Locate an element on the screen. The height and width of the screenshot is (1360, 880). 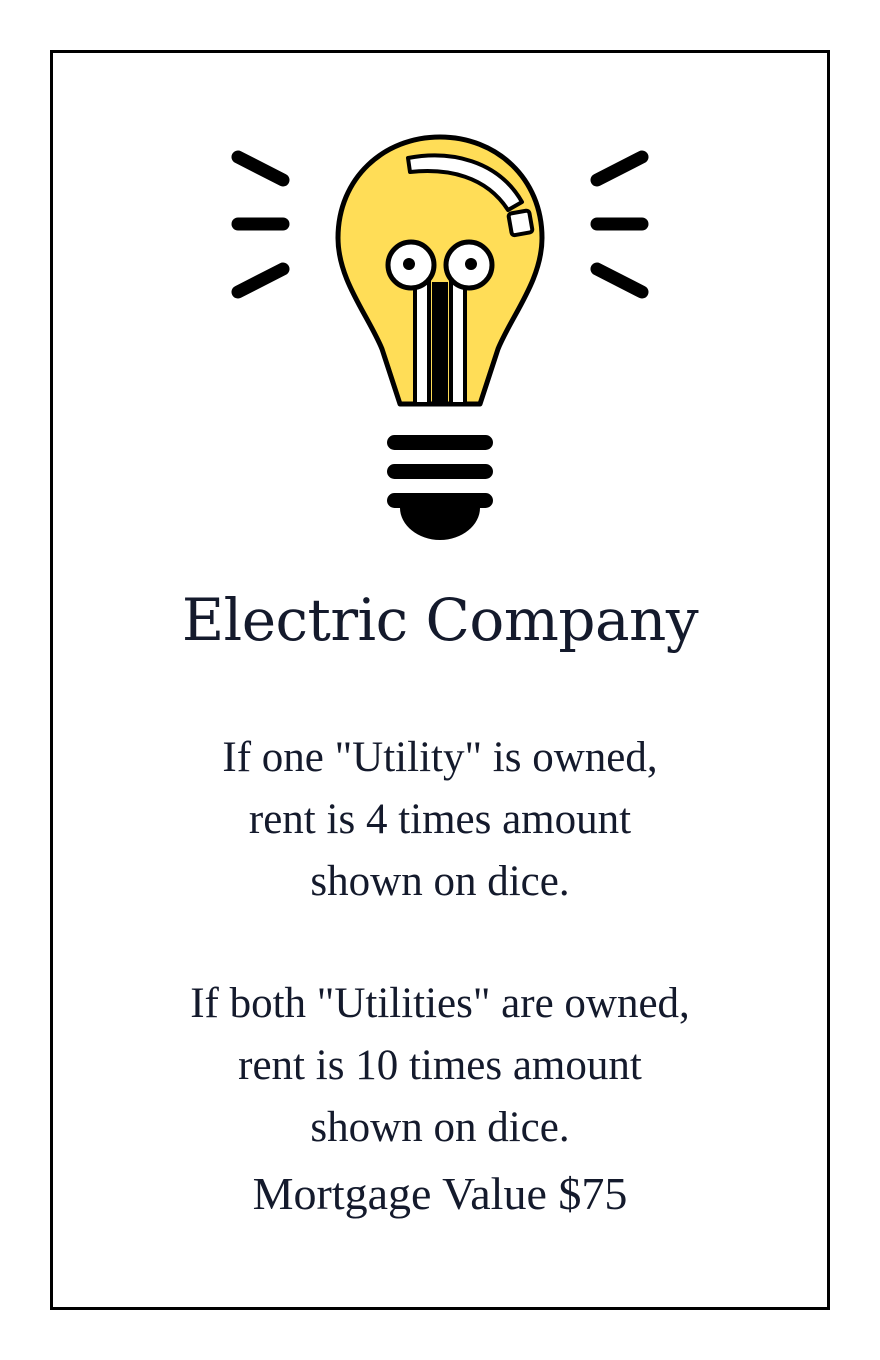
rule-line: If one "Utility" is owned, is located at coordinates (440, 757).